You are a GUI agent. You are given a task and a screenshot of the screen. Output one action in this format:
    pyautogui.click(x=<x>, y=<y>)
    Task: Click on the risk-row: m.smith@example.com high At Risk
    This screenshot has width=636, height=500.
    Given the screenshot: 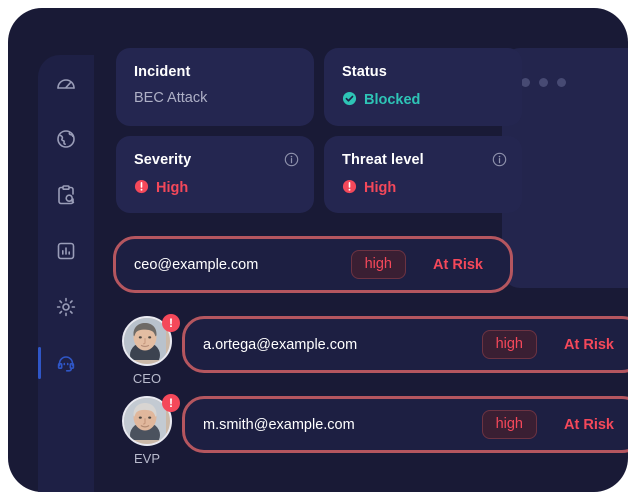 What is the action you would take?
    pyautogui.click(x=405, y=424)
    